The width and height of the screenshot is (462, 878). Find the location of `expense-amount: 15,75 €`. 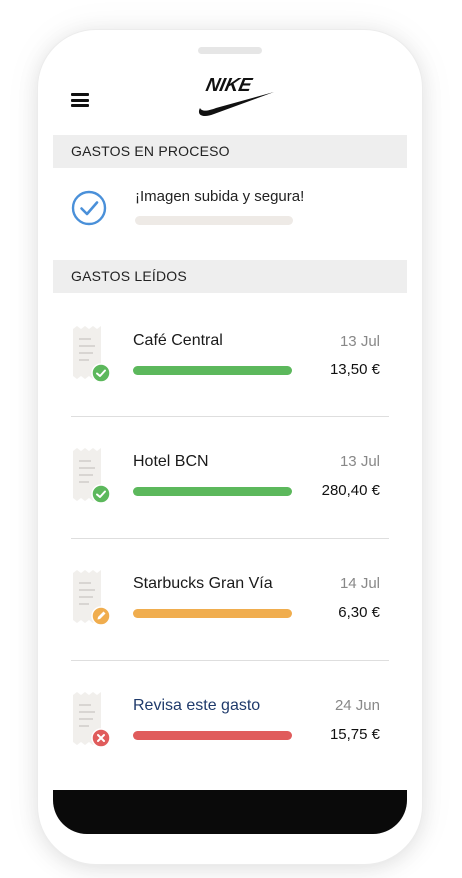

expense-amount: 15,75 € is located at coordinates (354, 734).